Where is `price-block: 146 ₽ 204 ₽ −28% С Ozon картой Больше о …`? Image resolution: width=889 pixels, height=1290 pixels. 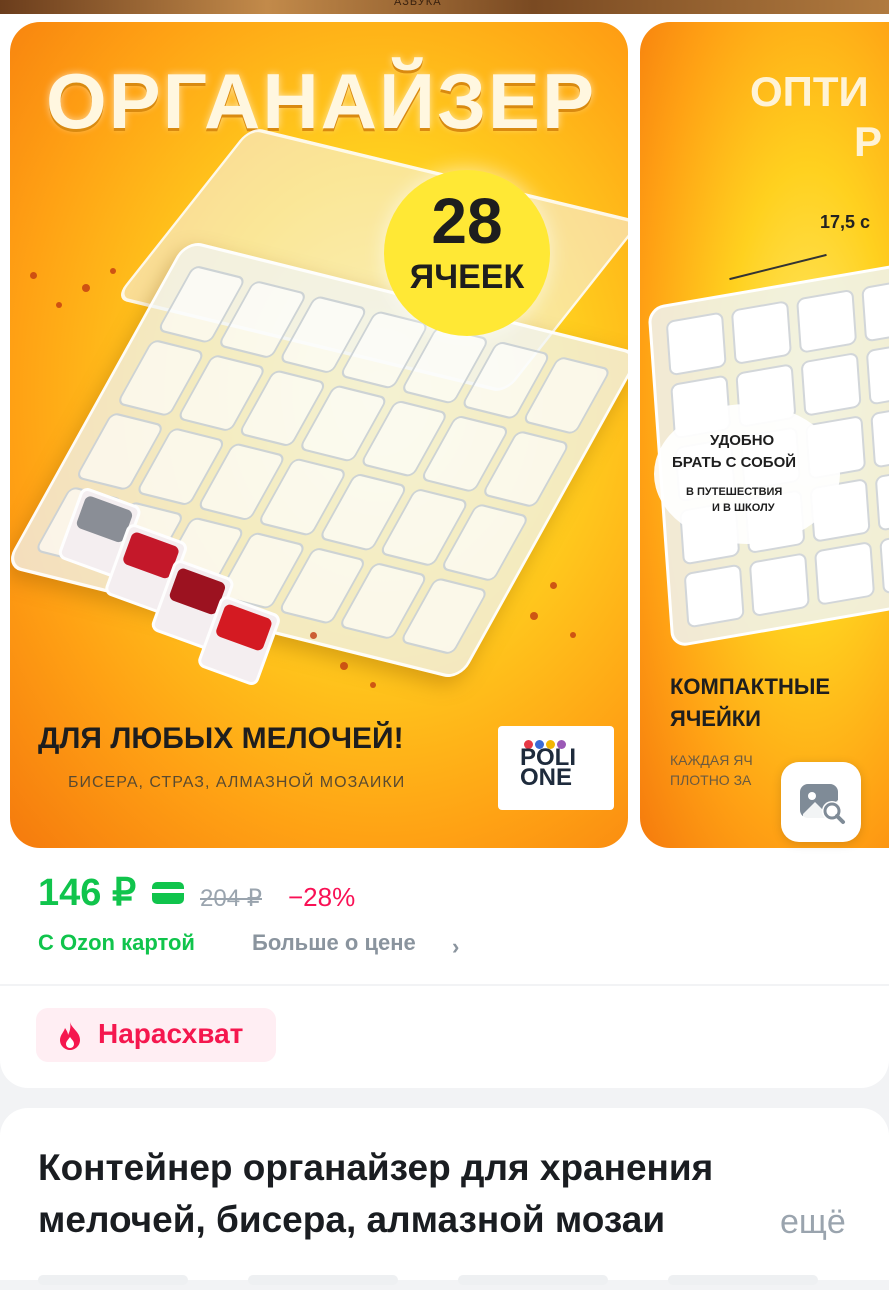
price-block: 146 ₽ 204 ₽ −28% С Ozon картой Больше о … is located at coordinates (444, 923).